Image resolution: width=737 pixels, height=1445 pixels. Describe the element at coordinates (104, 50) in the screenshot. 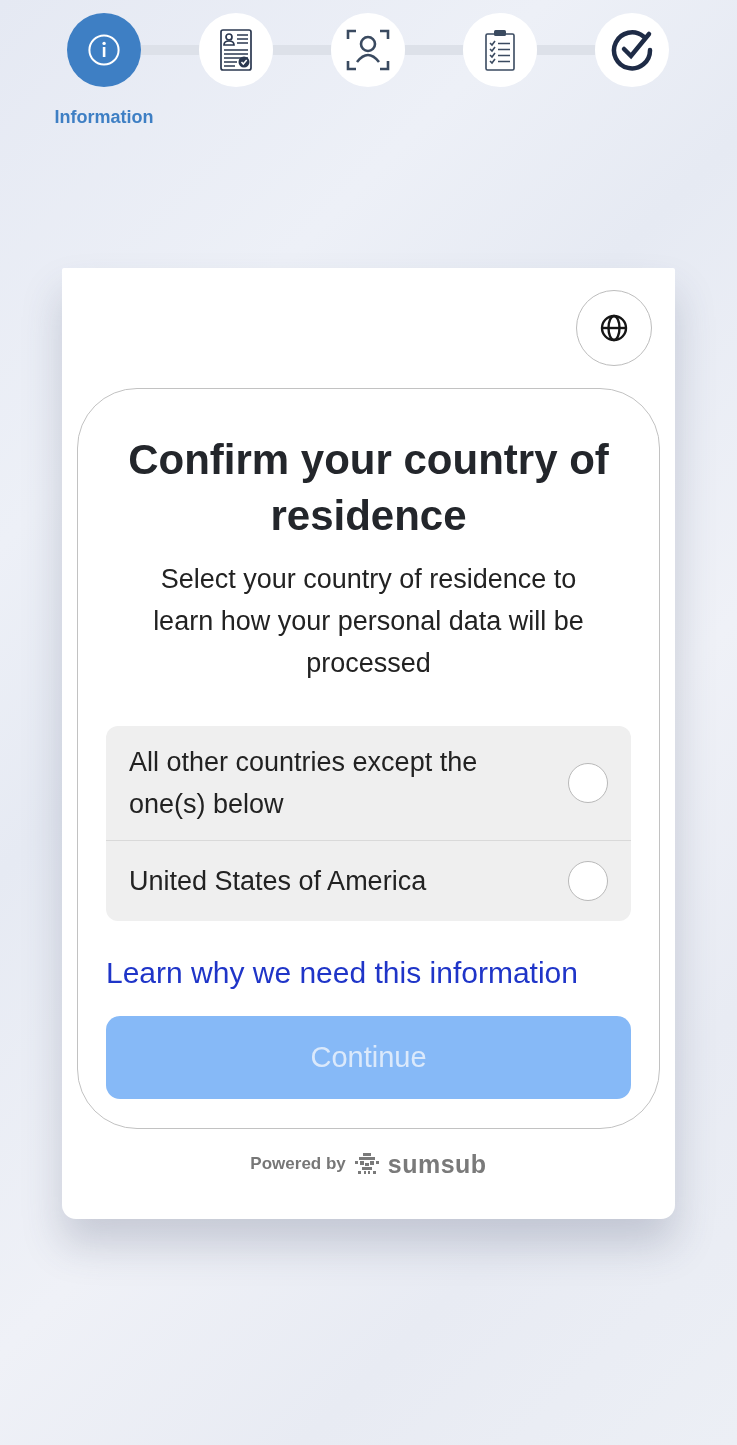

I see `info-icon` at that location.